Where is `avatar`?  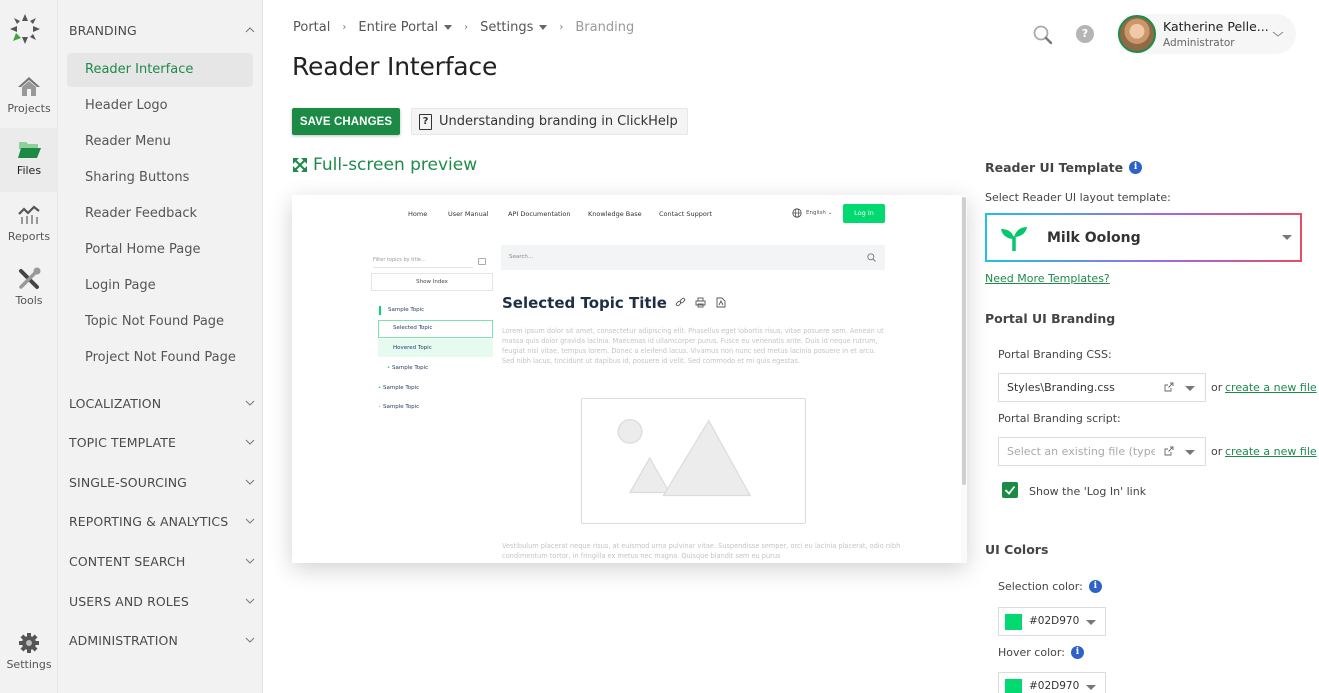 avatar is located at coordinates (1137, 34).